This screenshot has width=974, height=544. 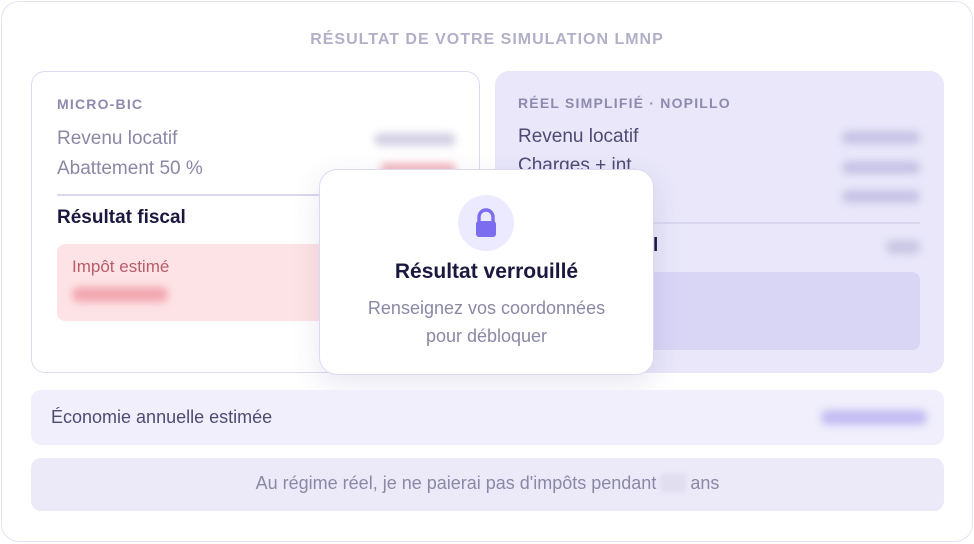 What do you see at coordinates (578, 136) in the screenshot?
I see `reel-row-revenu: Revenu locatif` at bounding box center [578, 136].